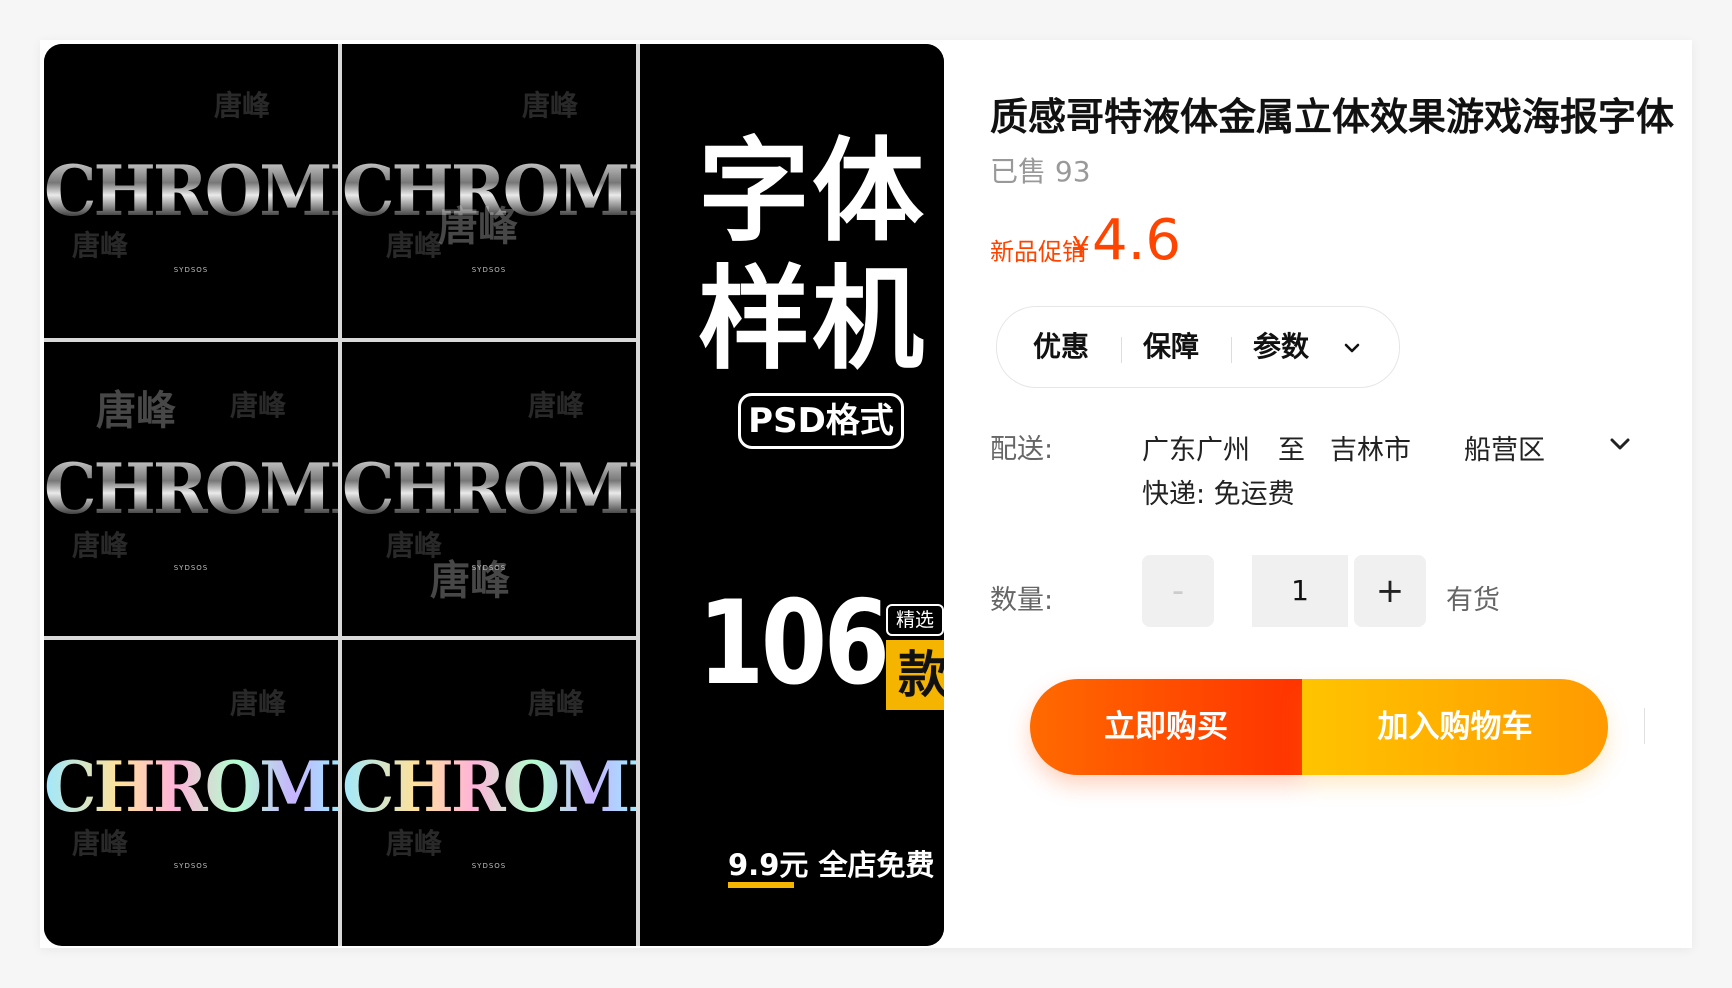  Describe the element at coordinates (1332, 117) in the screenshot. I see `product-title: 质感哥特液体金属立体效果游戏海报字体` at that location.